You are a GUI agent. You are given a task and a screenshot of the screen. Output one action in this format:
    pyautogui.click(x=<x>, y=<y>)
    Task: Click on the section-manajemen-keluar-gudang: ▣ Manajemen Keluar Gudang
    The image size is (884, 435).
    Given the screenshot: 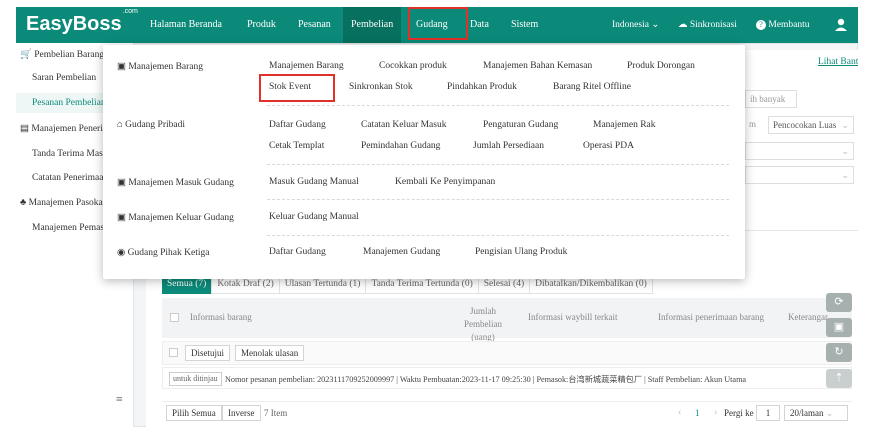 What is the action you would take?
    pyautogui.click(x=175, y=218)
    